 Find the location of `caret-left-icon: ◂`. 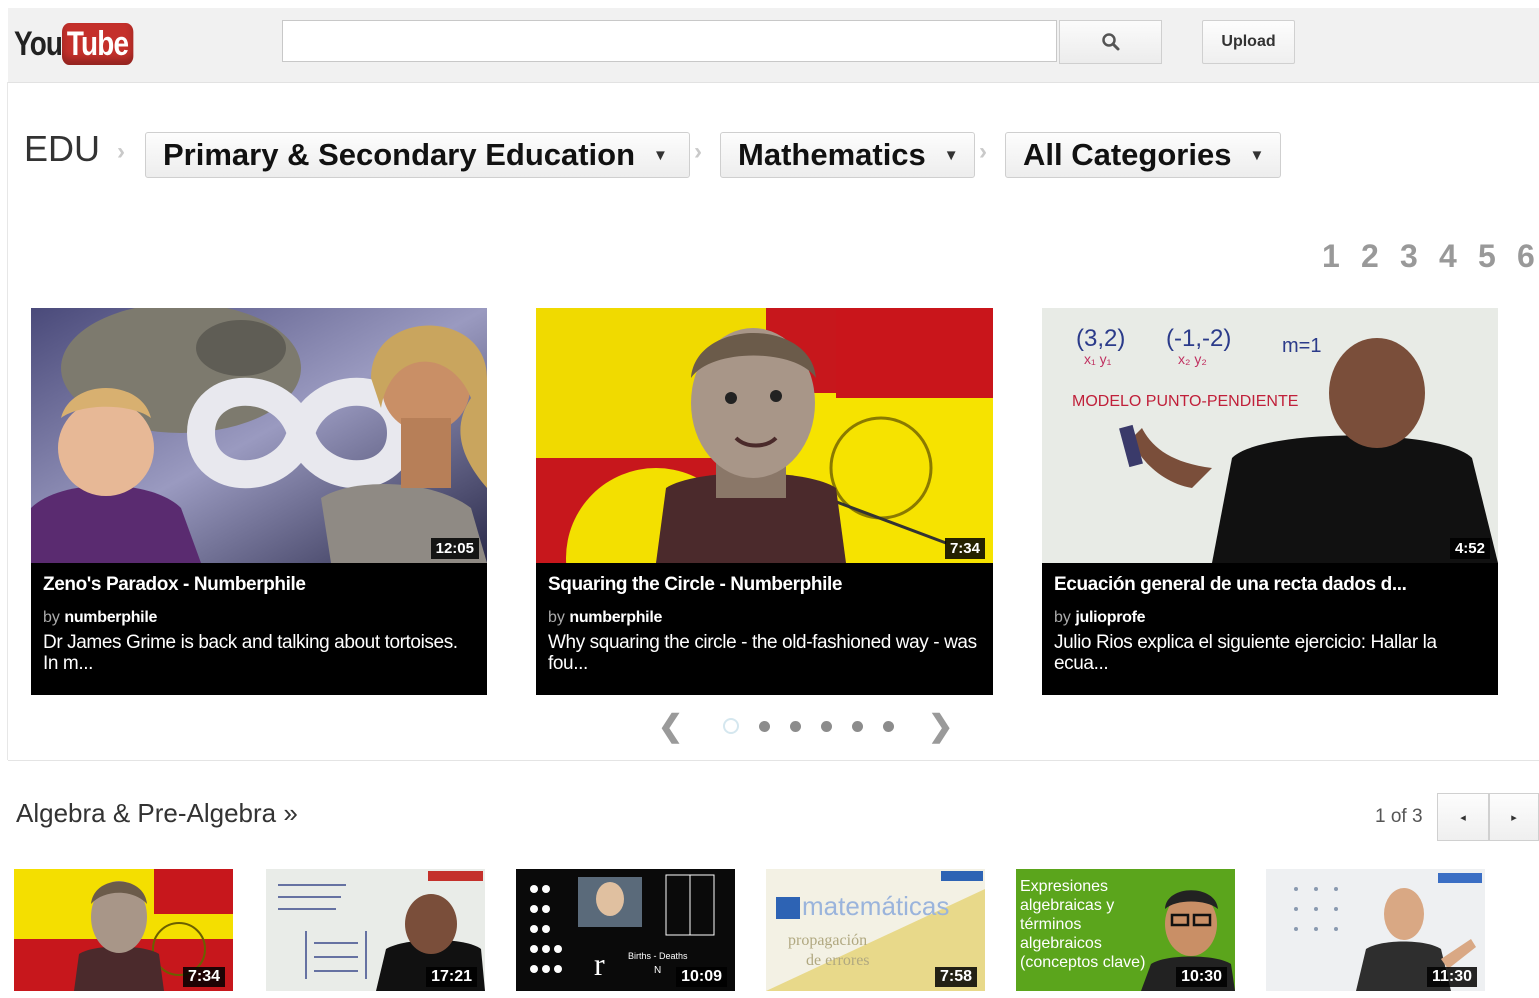

caret-left-icon: ◂ is located at coordinates (1463, 817).